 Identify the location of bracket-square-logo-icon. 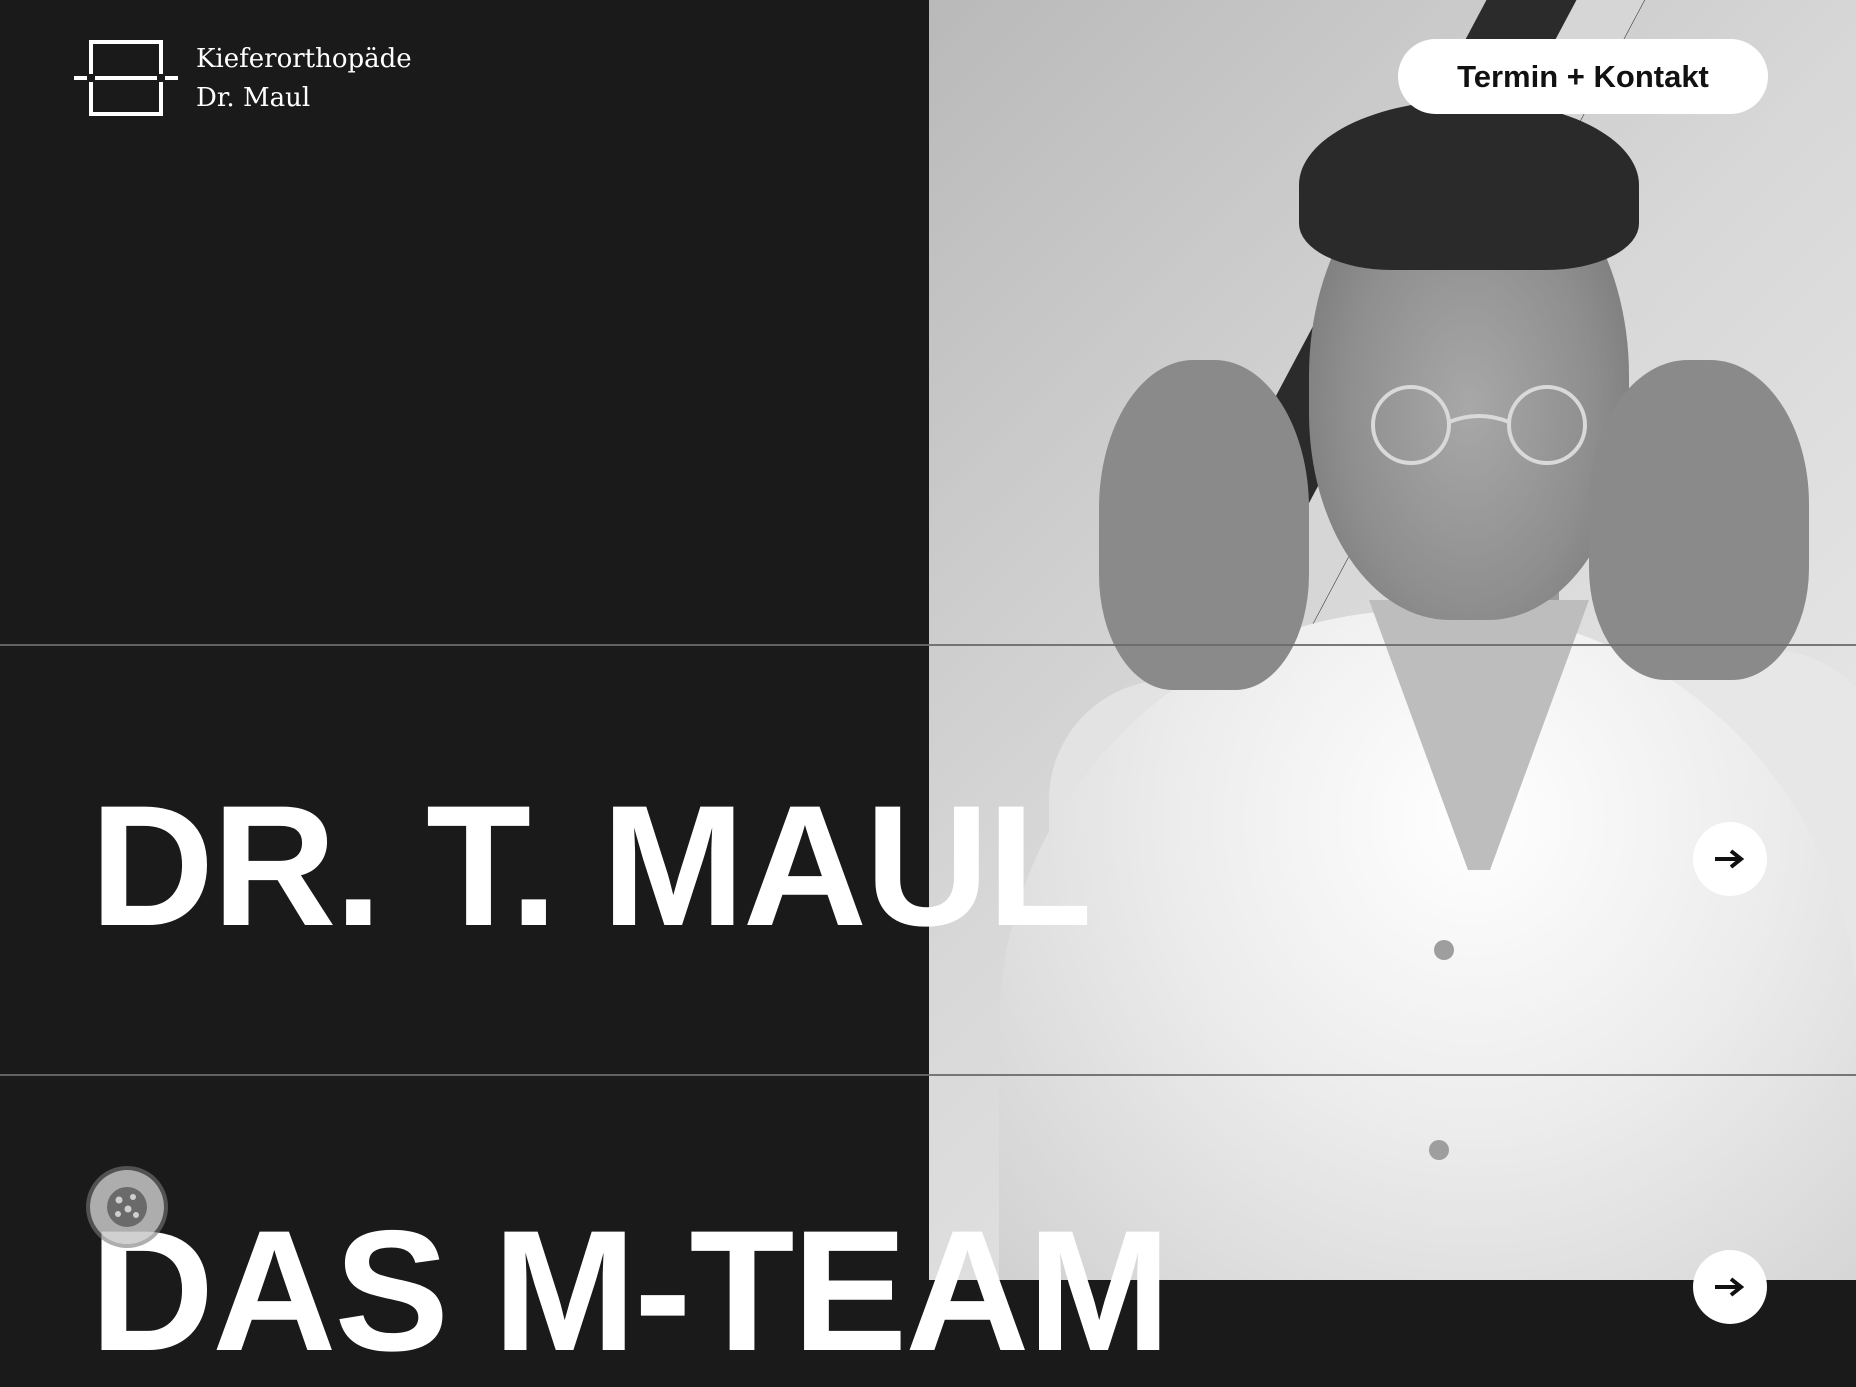
(126, 78).